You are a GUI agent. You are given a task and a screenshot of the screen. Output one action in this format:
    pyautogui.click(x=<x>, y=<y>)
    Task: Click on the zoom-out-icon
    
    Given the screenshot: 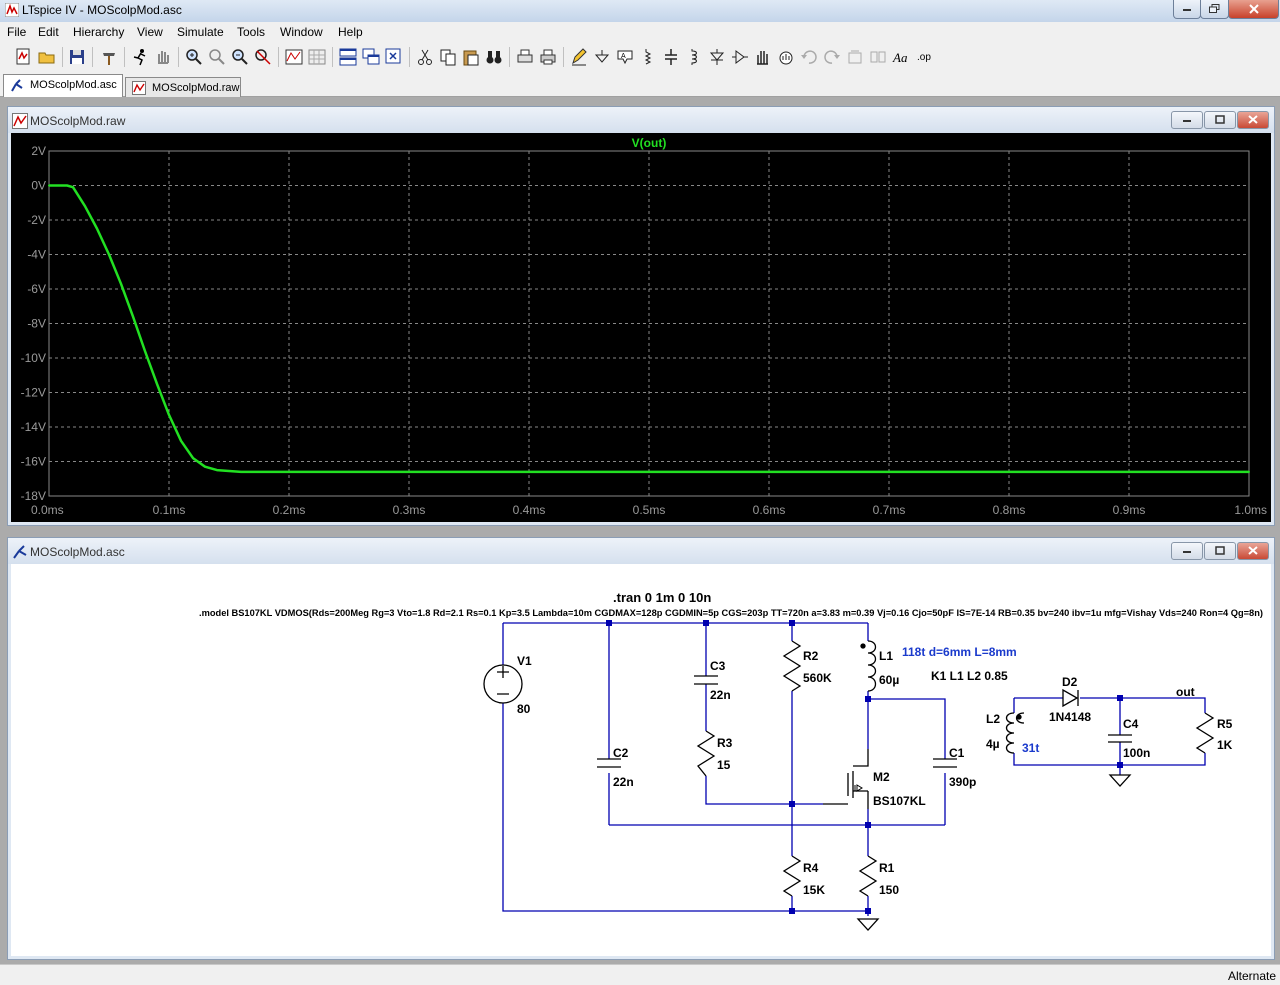 What is the action you would take?
    pyautogui.click(x=240, y=57)
    